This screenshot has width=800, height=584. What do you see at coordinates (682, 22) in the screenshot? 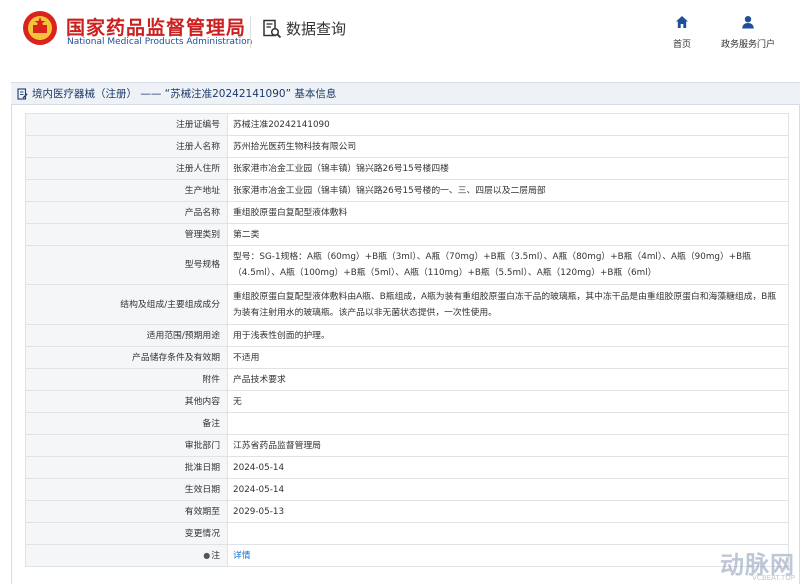
I see `home-icon` at bounding box center [682, 22].